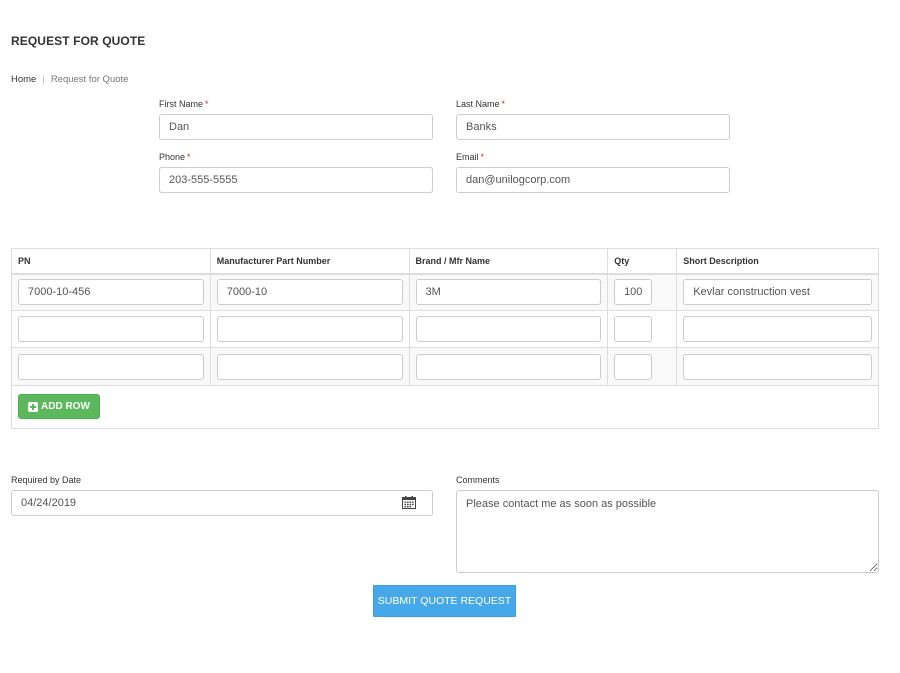  I want to click on column-header-pn: PN, so click(111, 261).